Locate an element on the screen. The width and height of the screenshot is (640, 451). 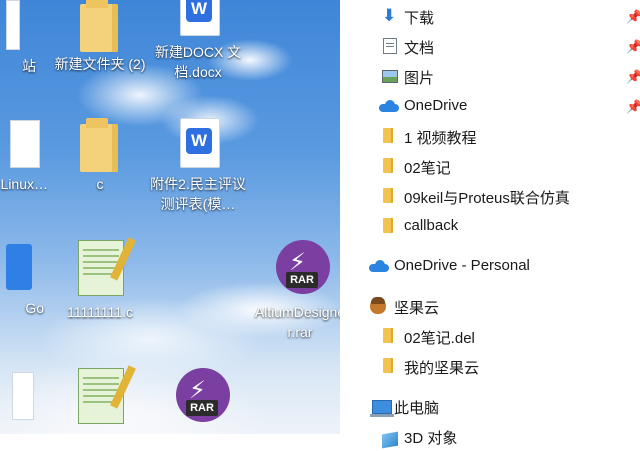
nav-item-3d-objects: 3D 对象 is located at coordinates (490, 436).